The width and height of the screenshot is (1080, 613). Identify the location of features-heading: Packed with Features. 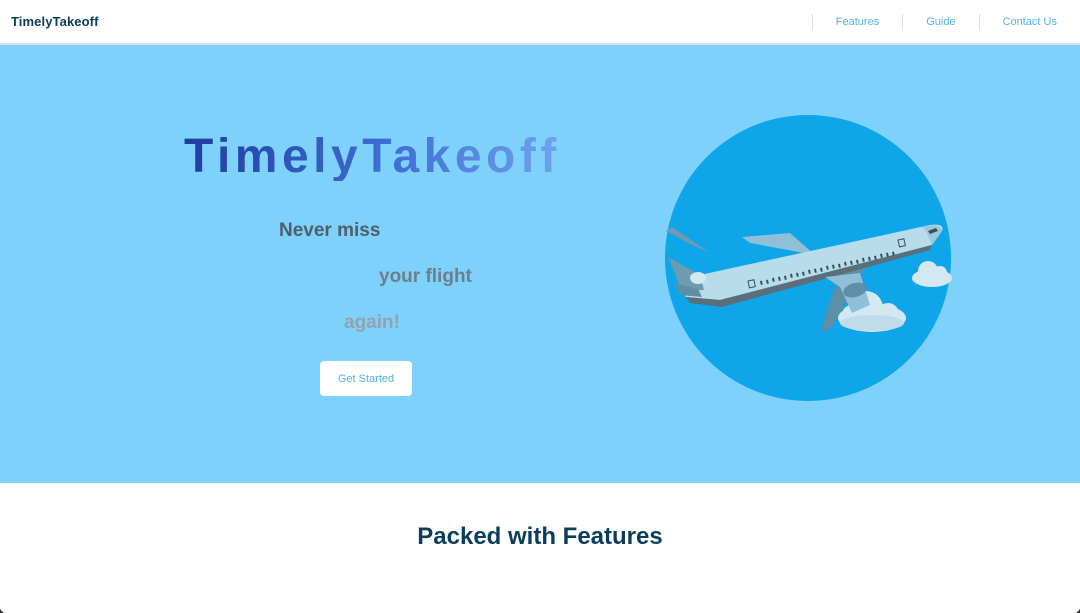
(540, 536).